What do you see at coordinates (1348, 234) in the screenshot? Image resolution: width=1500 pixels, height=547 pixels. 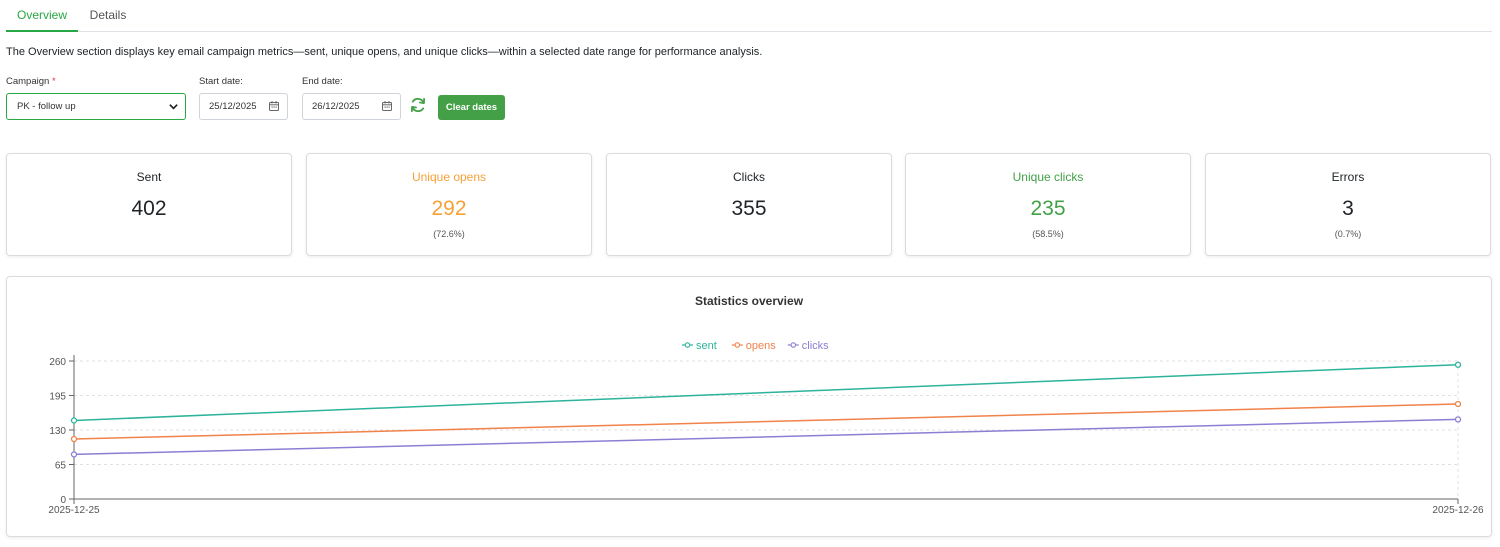 I see `metric-percentage: (0.7%)` at bounding box center [1348, 234].